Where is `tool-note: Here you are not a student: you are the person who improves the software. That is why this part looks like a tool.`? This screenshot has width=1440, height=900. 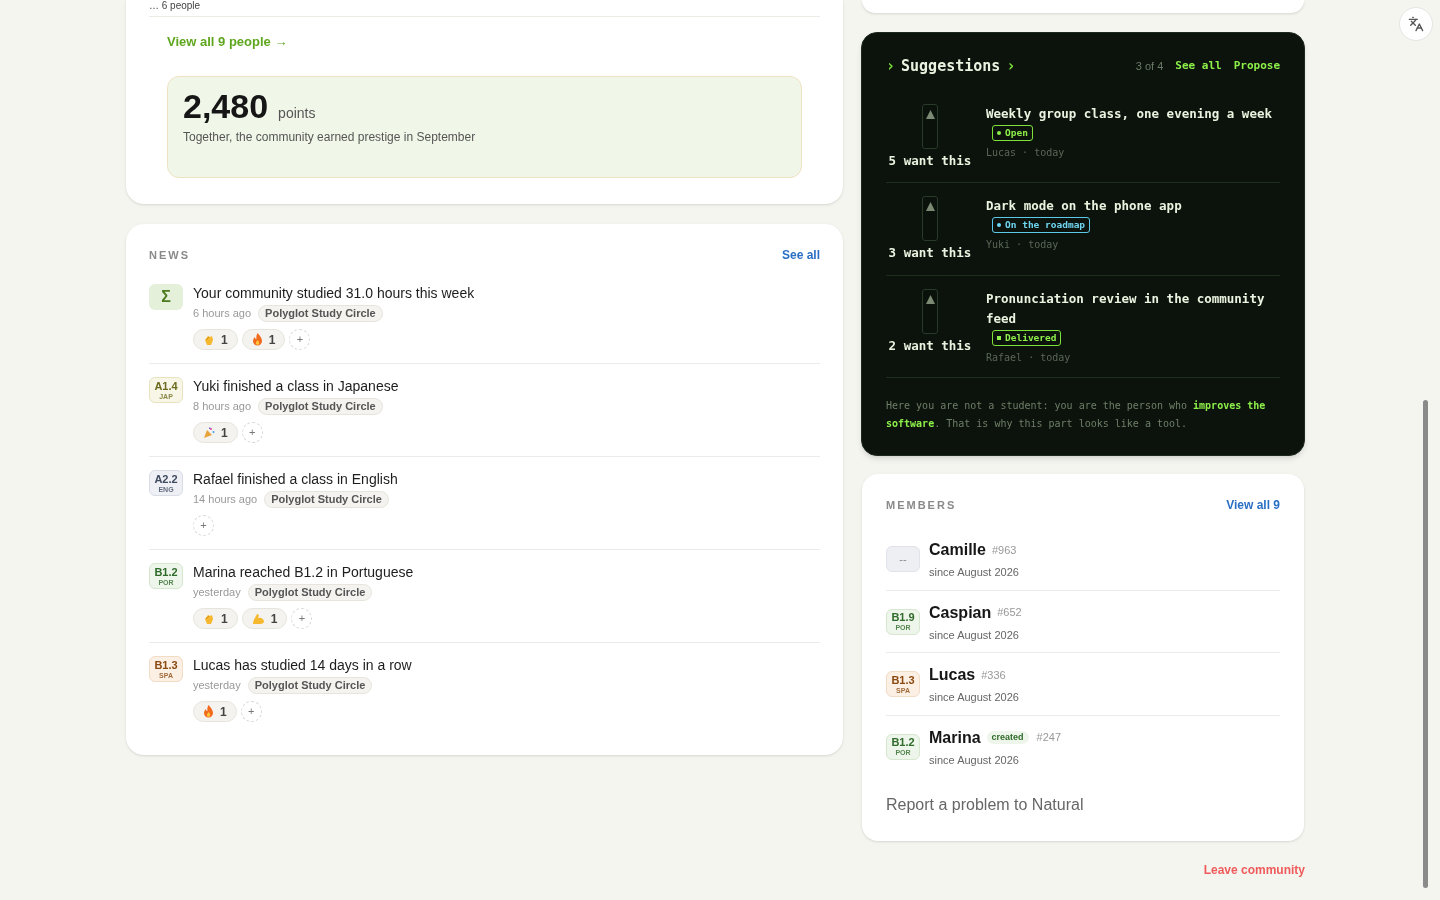 tool-note: Here you are not a student: you are the person who improves the software. That is why this part looks like a tool. is located at coordinates (1076, 415).